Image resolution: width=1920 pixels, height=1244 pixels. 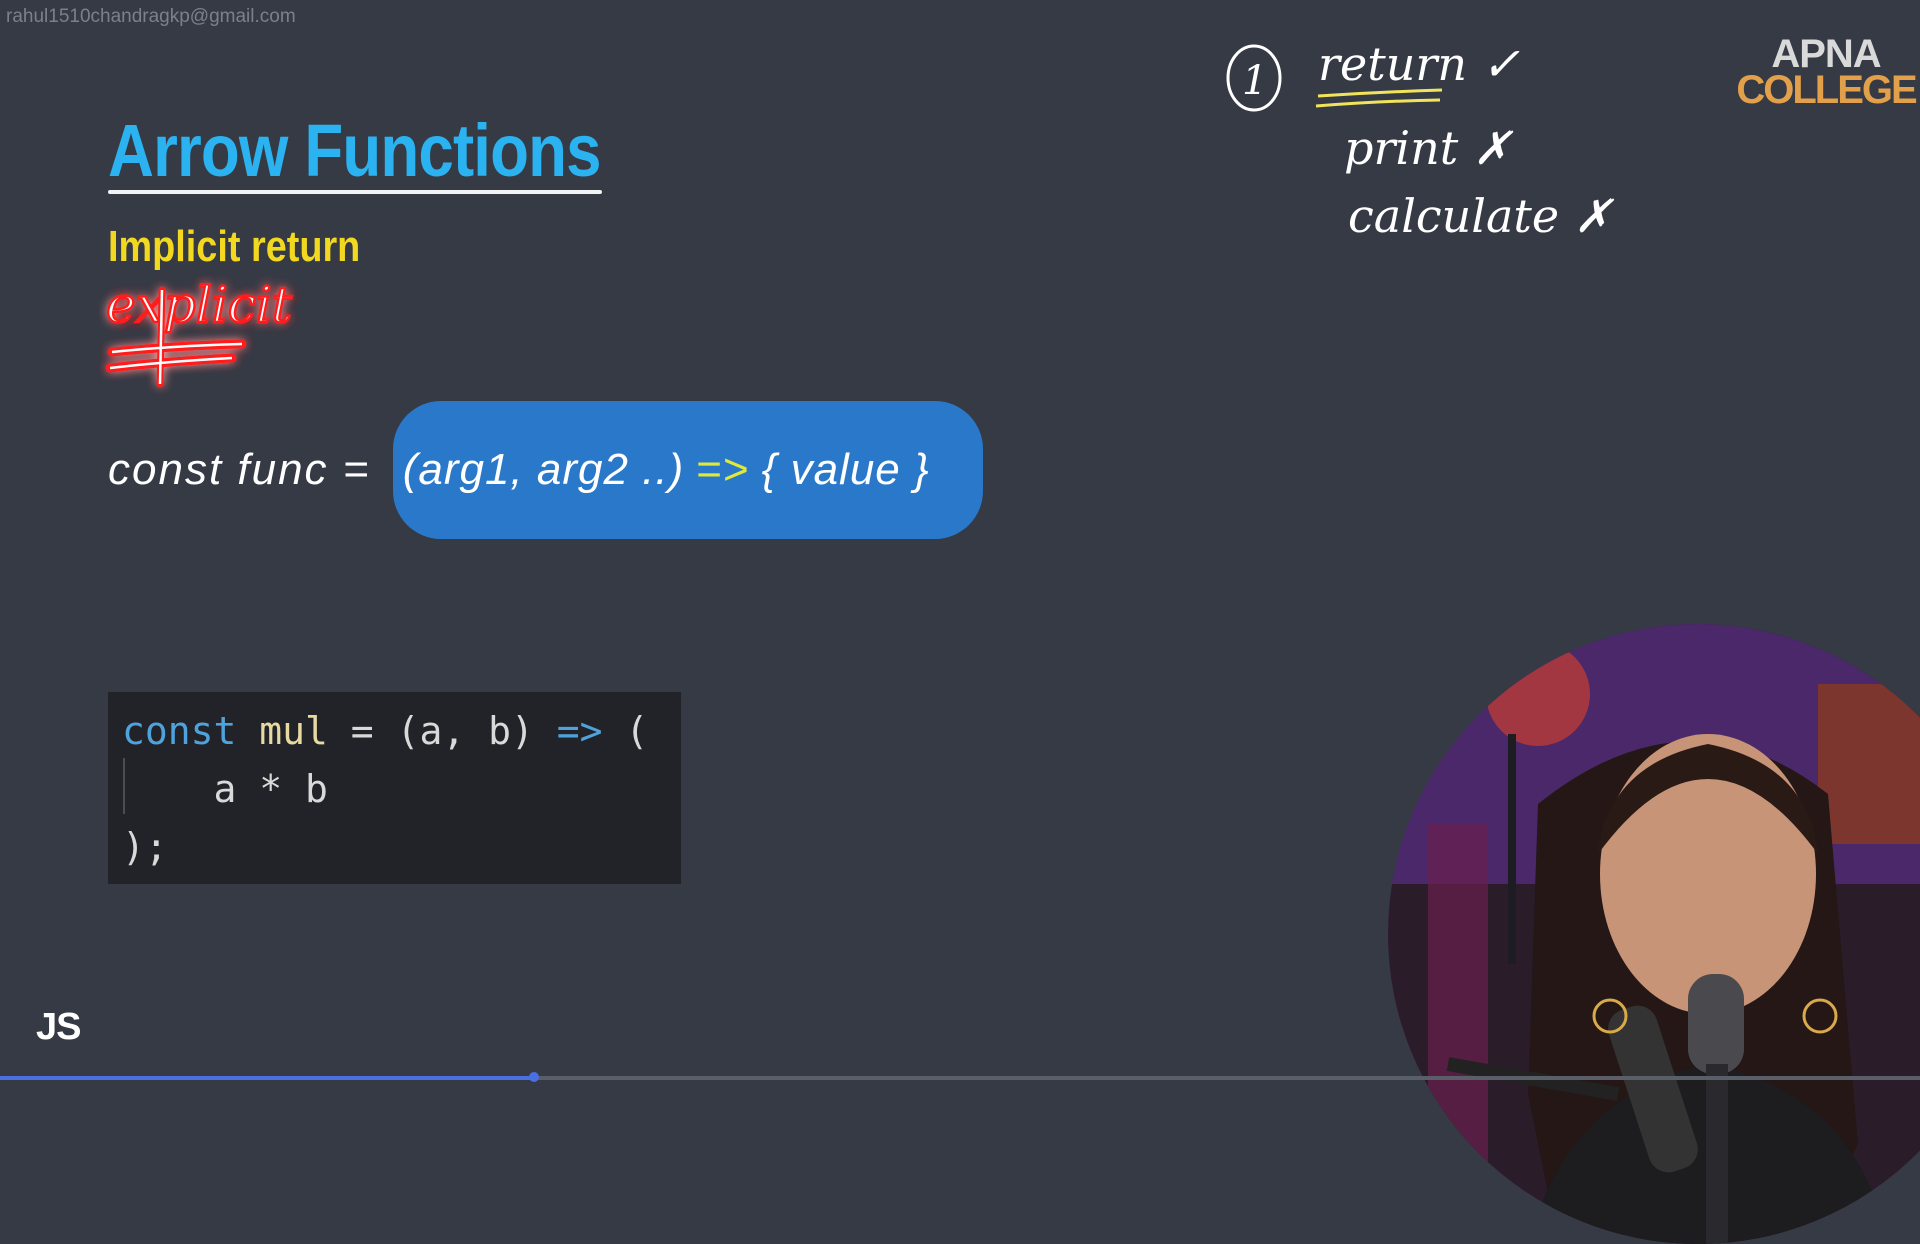 I want to click on syntax-highlight-pill: (arg1, arg2 ..) => { value }, so click(x=687, y=470).